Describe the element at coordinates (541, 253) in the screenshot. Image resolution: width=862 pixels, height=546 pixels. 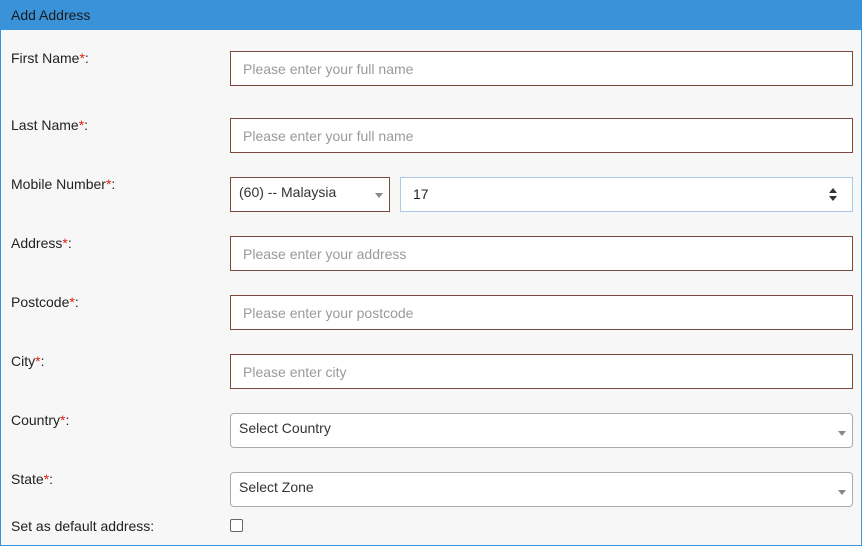
I see `address-input` at that location.